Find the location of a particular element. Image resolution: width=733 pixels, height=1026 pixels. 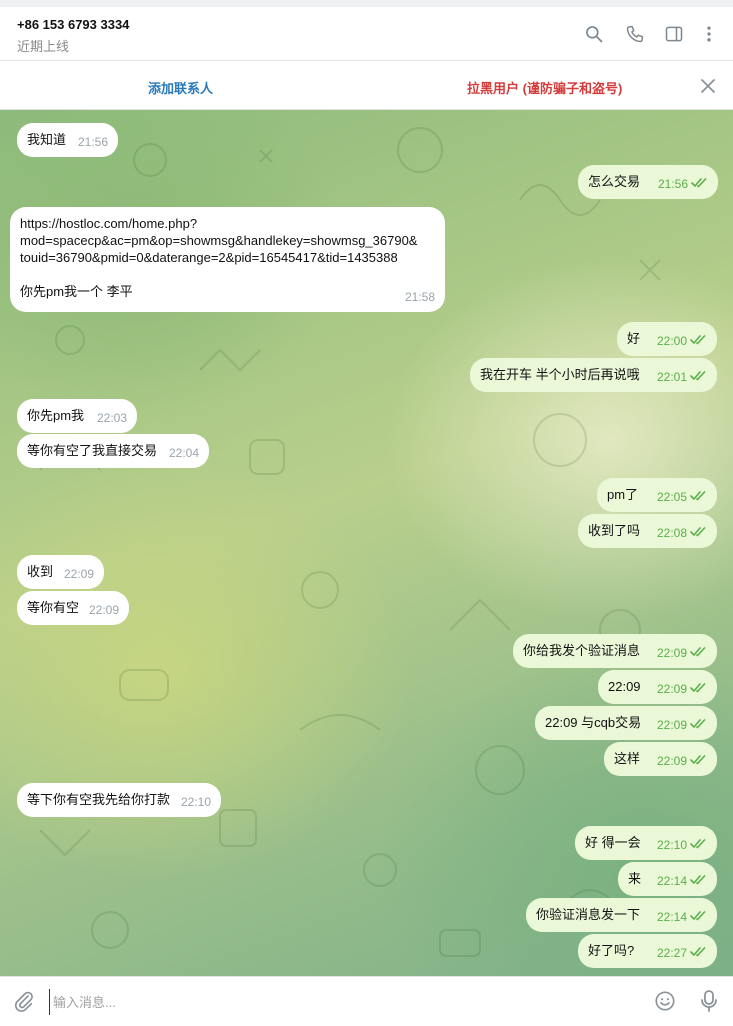

incoming-message: 我知道 21:56 is located at coordinates (67, 140).